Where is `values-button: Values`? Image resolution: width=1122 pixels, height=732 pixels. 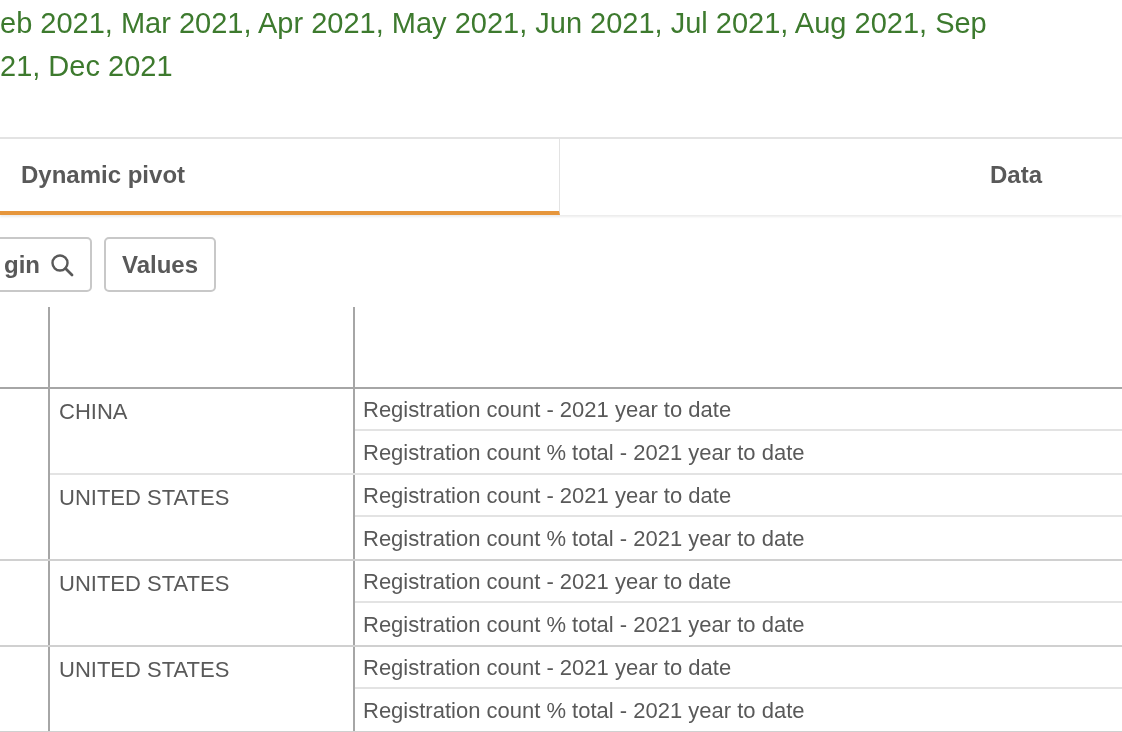 values-button: Values is located at coordinates (160, 264).